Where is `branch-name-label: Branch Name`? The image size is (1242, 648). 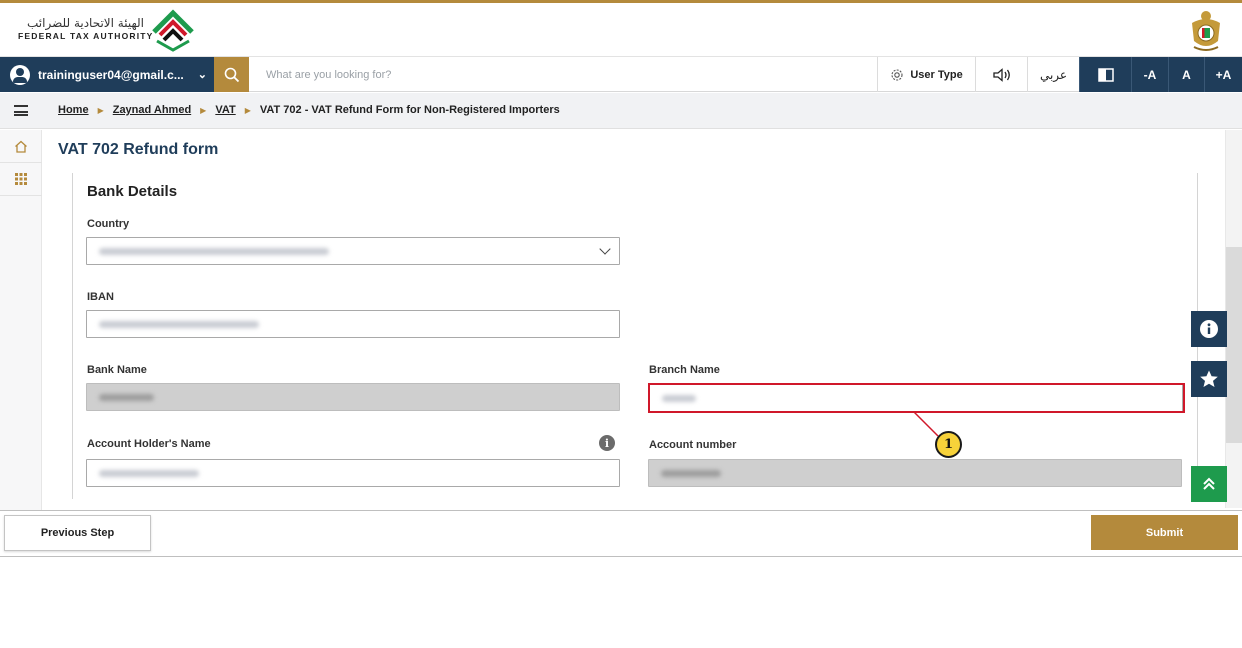 branch-name-label: Branch Name is located at coordinates (684, 370).